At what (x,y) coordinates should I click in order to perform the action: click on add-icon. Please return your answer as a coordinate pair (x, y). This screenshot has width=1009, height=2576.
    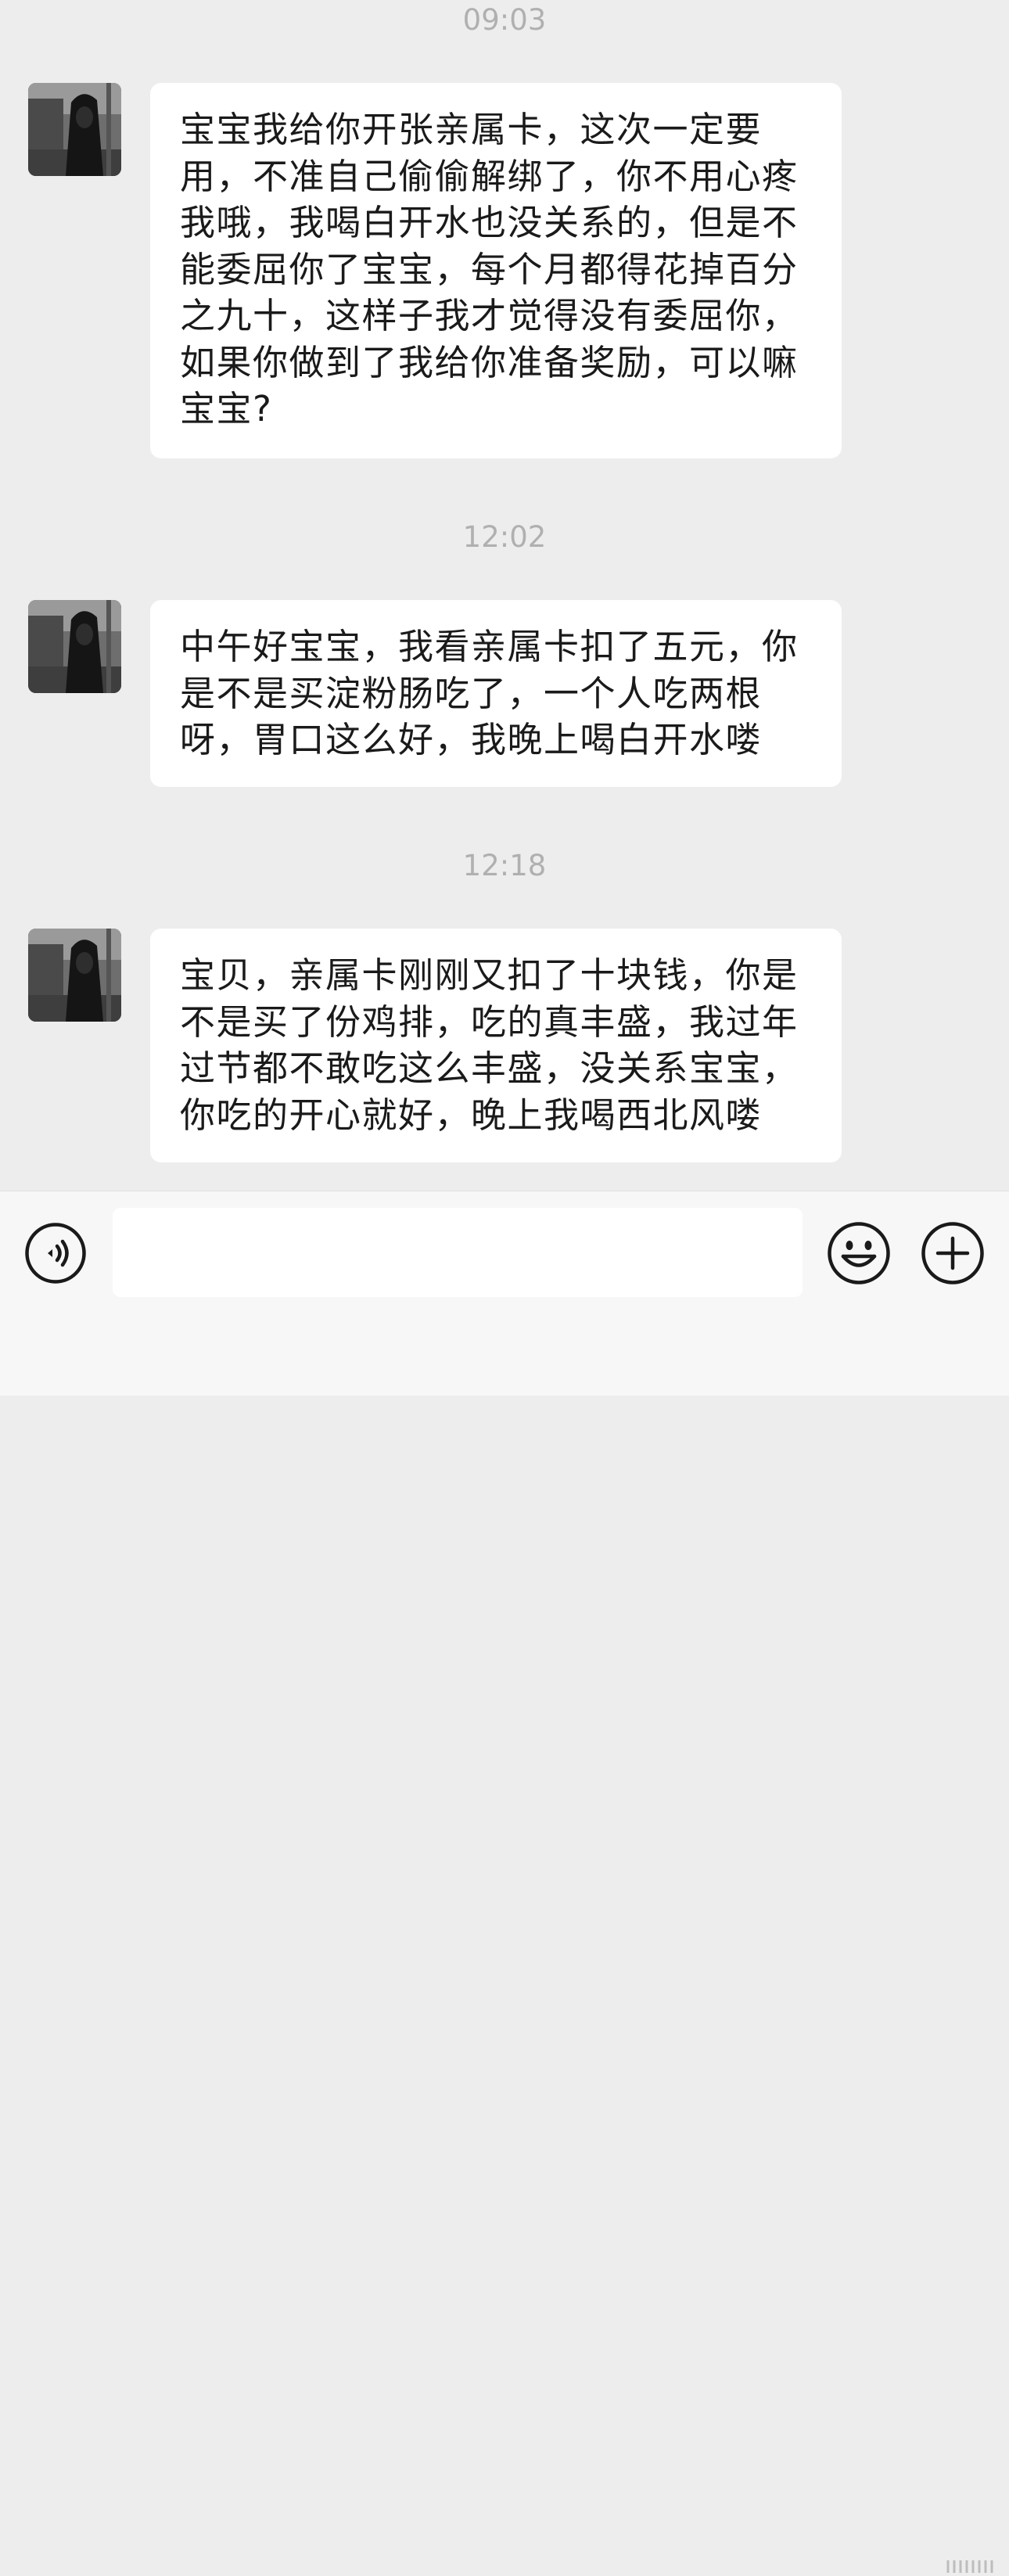
    Looking at the image, I should click on (952, 1253).